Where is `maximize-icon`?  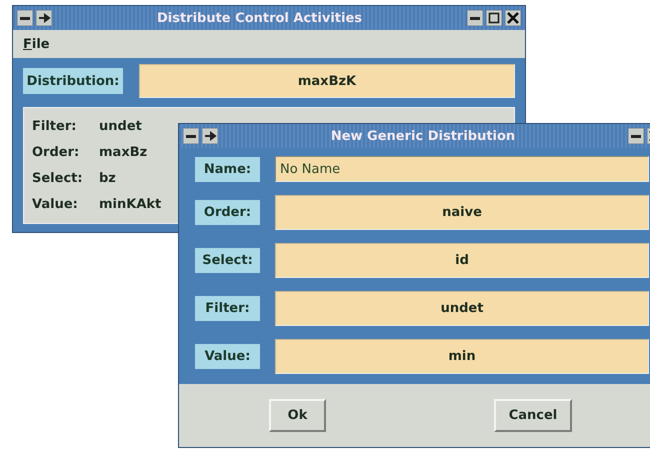
maximize-icon is located at coordinates (494, 18).